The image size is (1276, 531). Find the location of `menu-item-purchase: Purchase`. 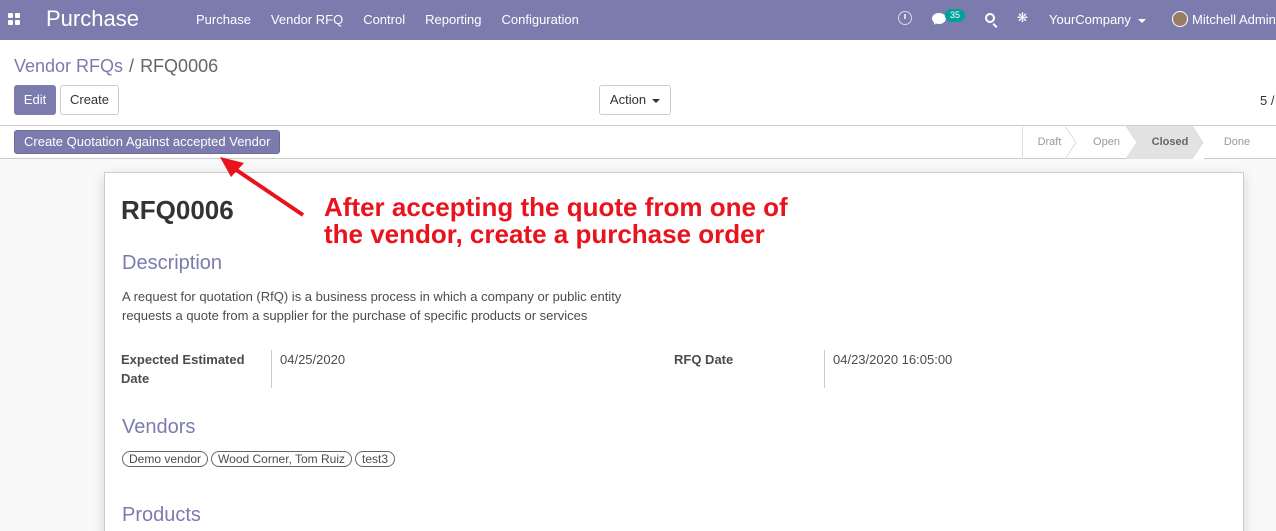

menu-item-purchase: Purchase is located at coordinates (223, 20).